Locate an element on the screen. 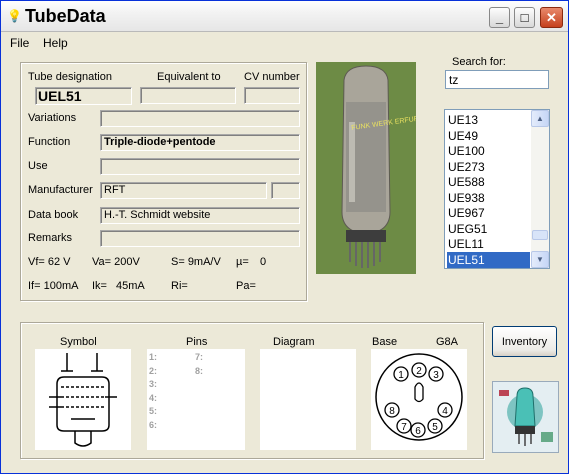 This screenshot has width=569, height=474. data-book-label: Data book is located at coordinates (53, 215).